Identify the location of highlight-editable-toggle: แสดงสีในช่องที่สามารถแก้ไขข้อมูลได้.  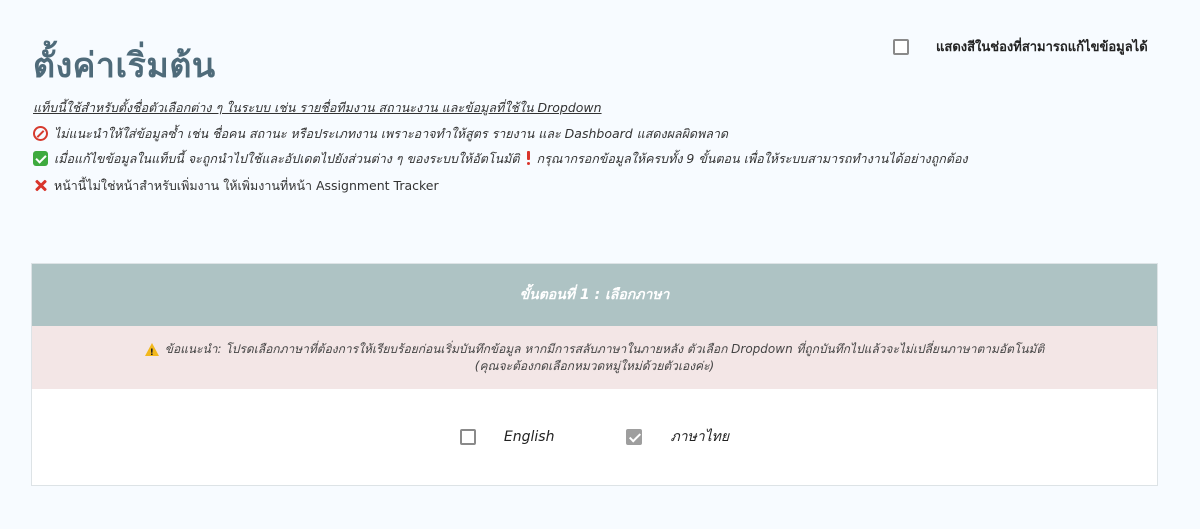
(1020, 46).